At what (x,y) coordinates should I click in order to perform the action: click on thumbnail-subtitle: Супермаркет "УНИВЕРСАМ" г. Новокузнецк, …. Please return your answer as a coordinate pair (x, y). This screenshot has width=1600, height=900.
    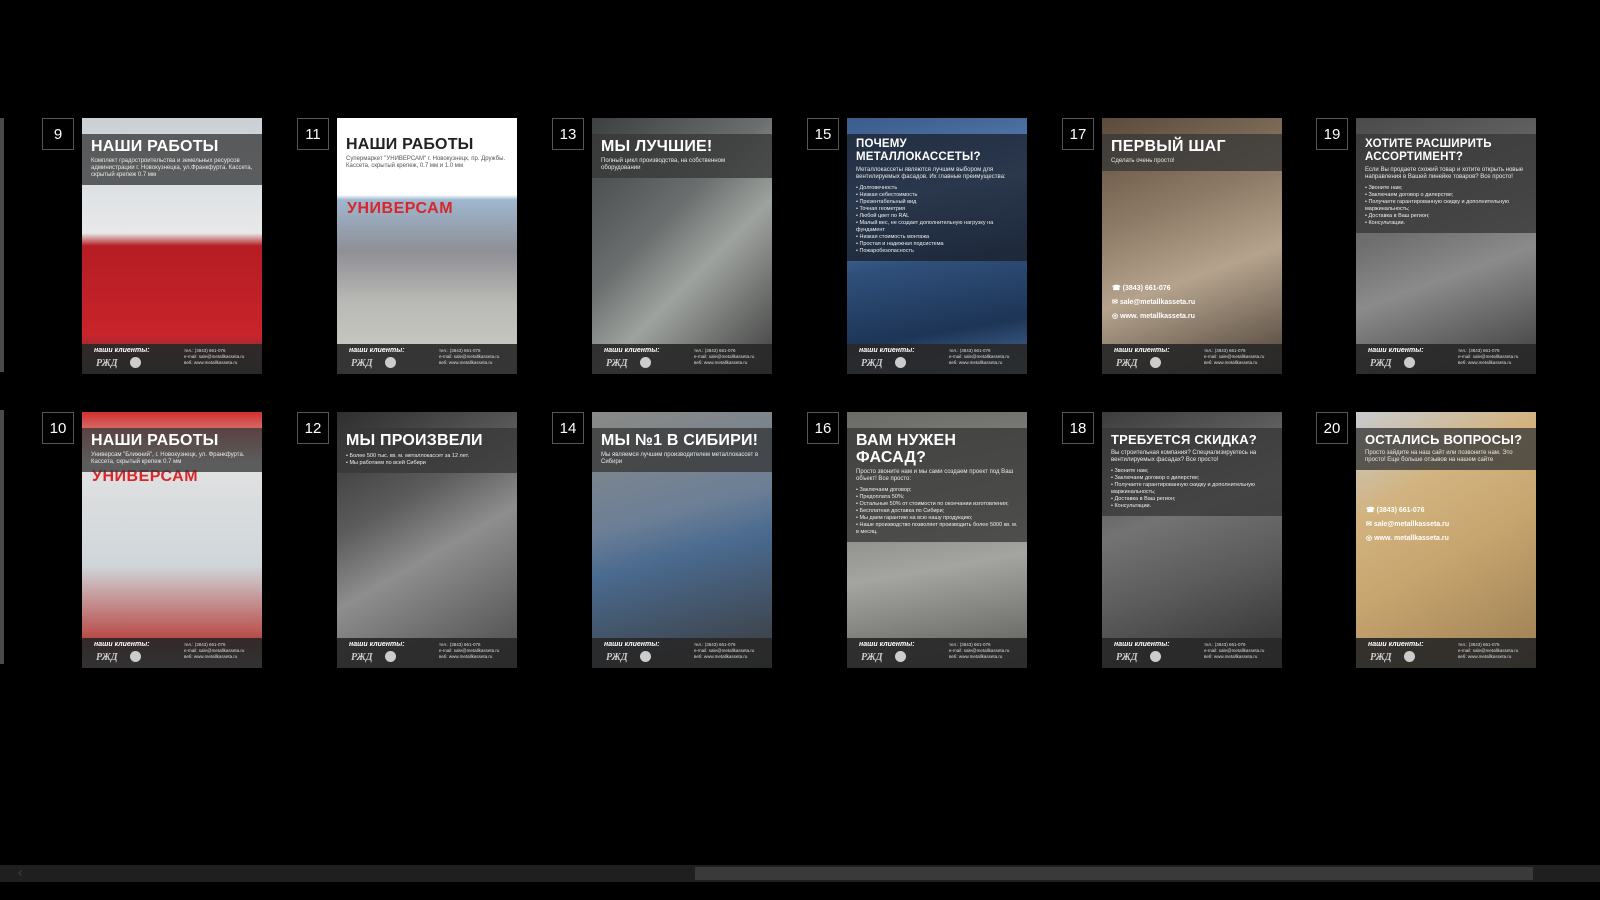
    Looking at the image, I should click on (426, 162).